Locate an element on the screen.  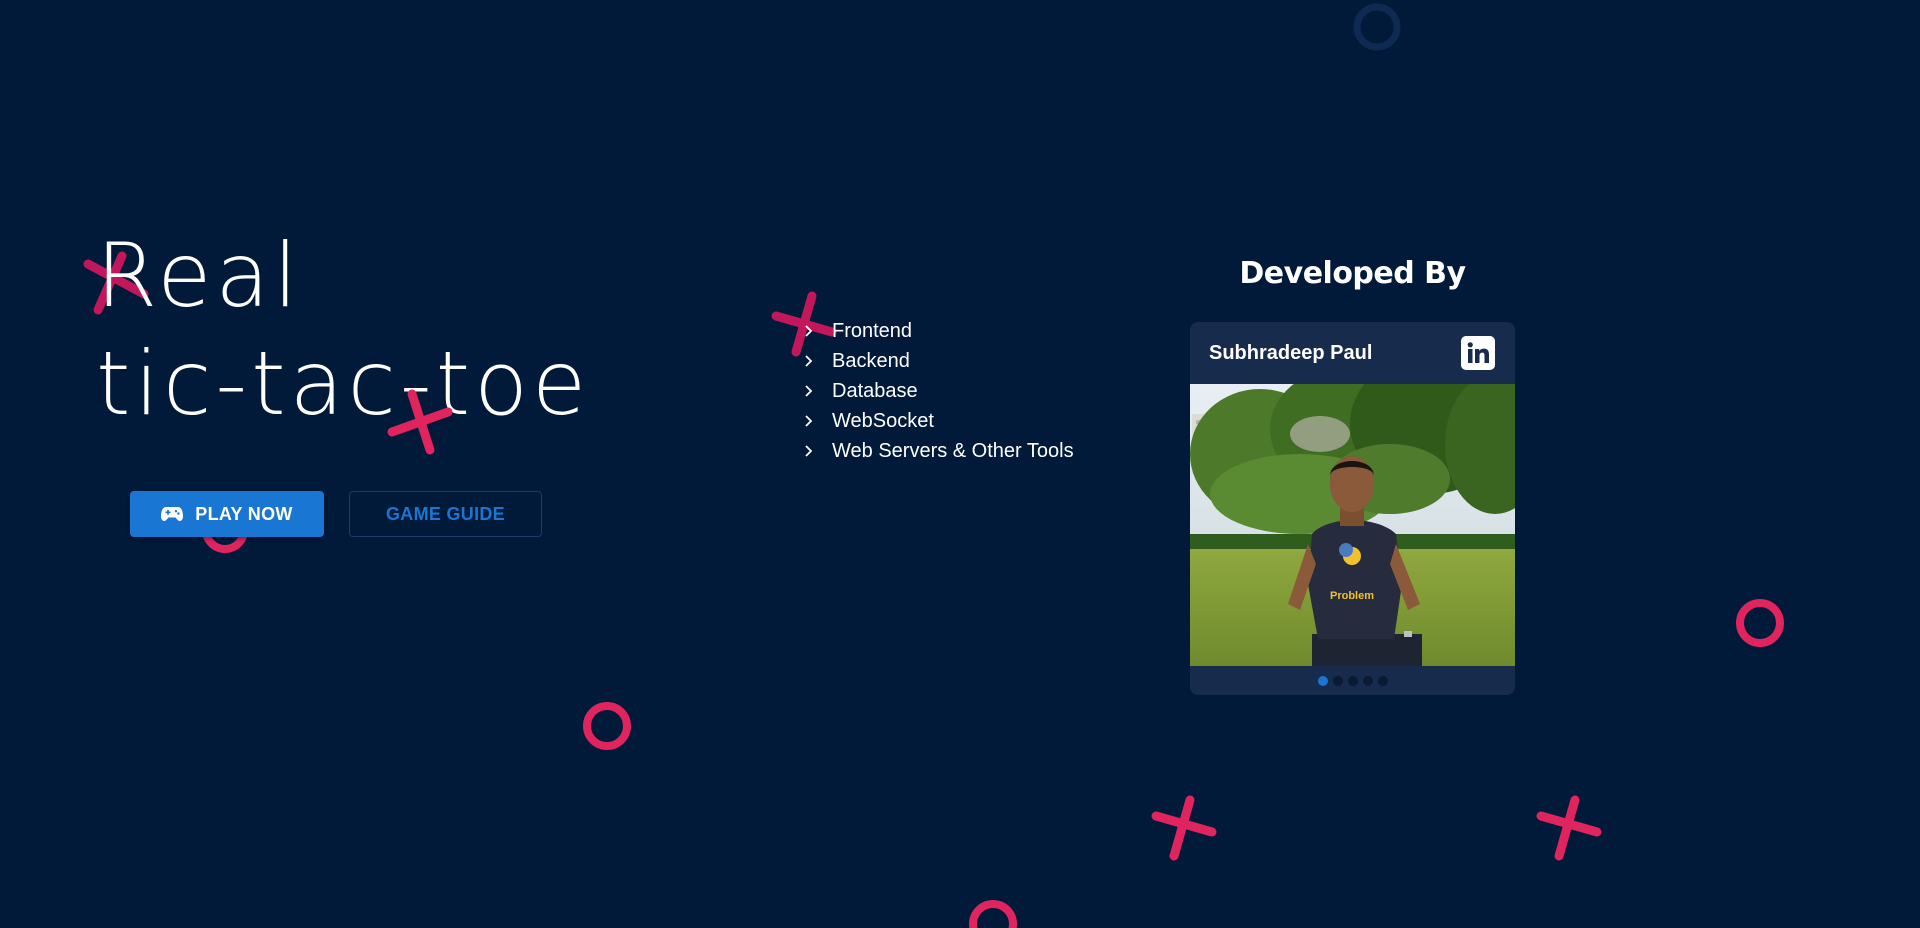
tech-item-label: WebSocket is located at coordinates (883, 420).